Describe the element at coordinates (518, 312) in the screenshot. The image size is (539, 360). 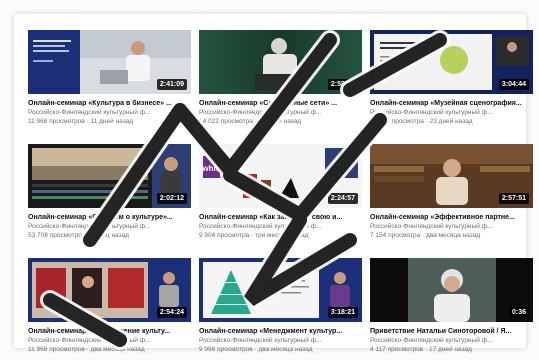
I see `duration-badge: 0:36` at that location.